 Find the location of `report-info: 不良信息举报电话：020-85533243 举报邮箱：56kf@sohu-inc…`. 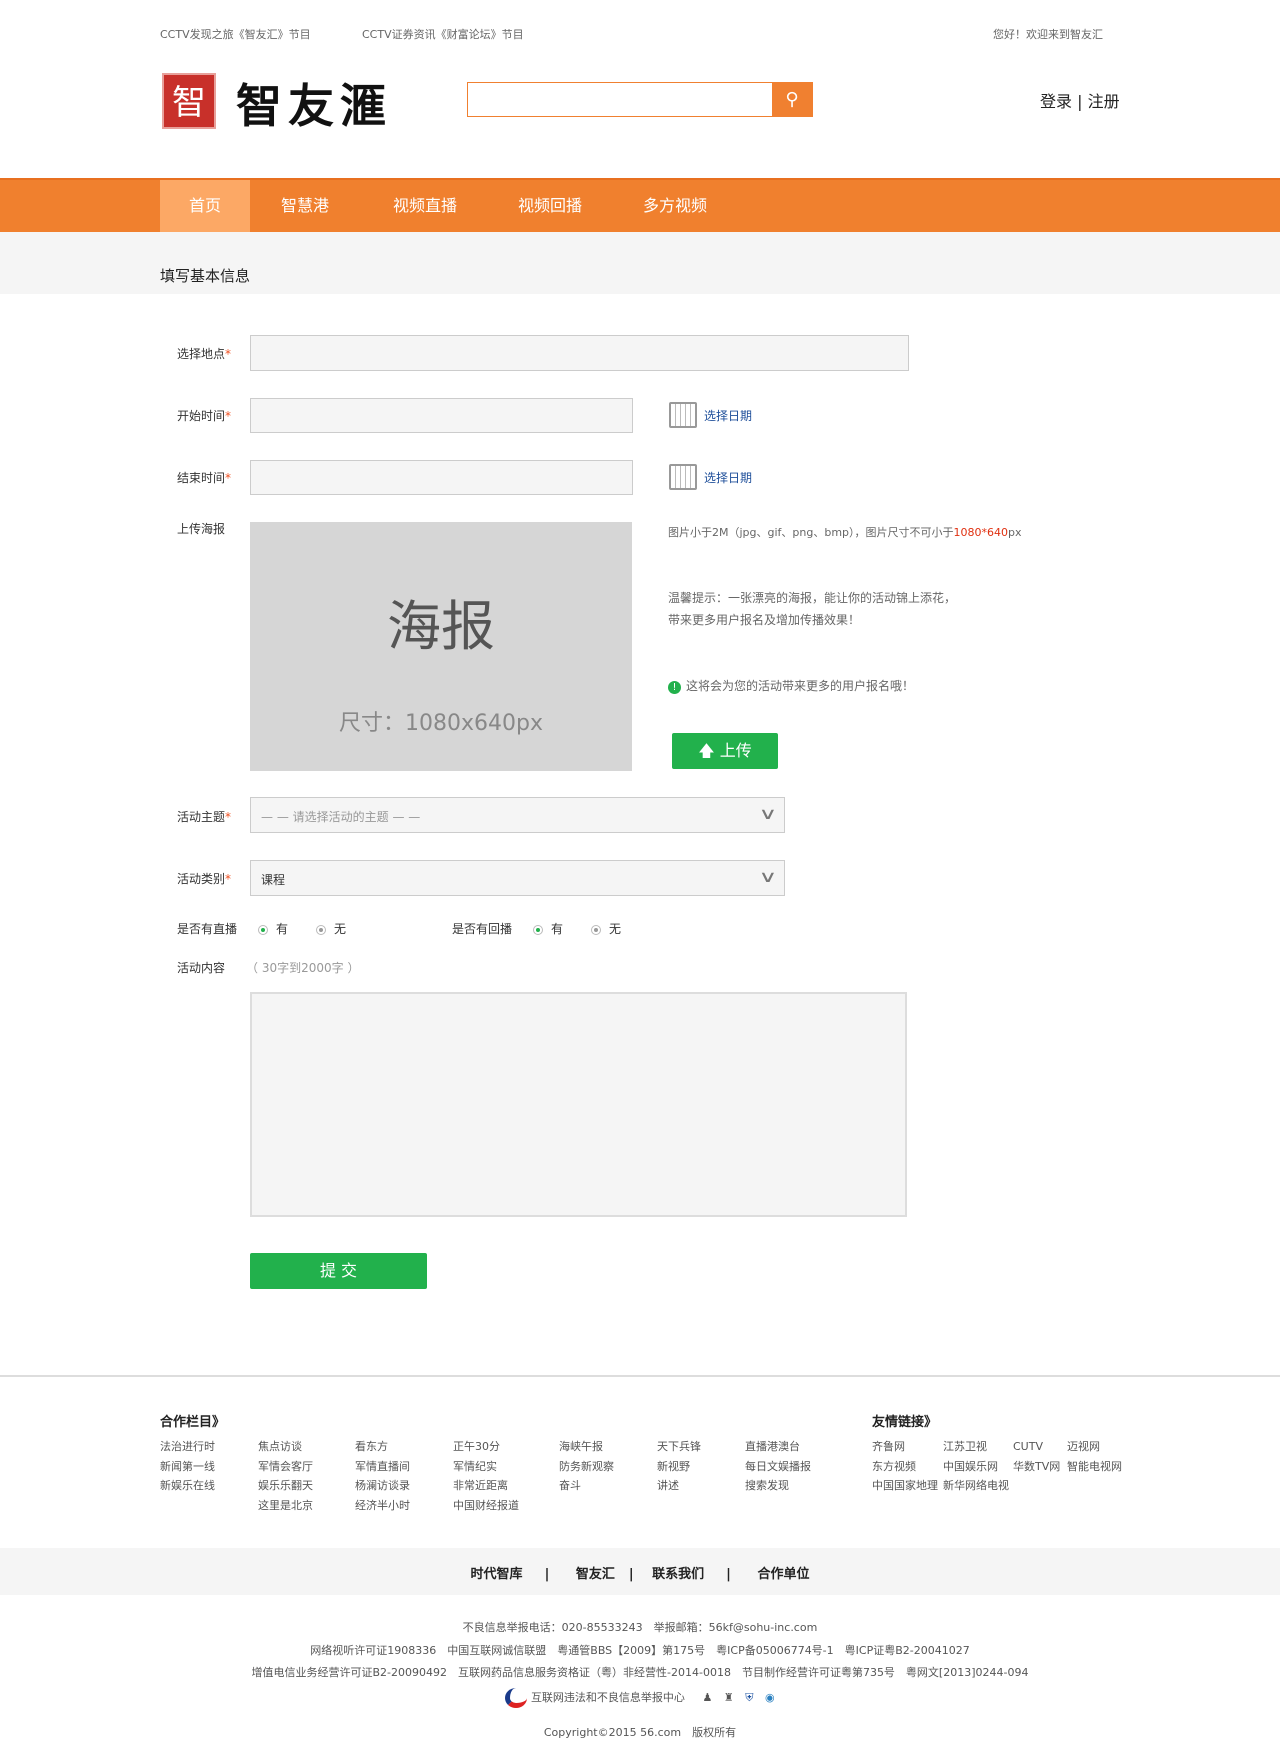

report-info: 不良信息举报电话：020-85533243 举报邮箱：56kf@sohu-inc… is located at coordinates (640, 1627).